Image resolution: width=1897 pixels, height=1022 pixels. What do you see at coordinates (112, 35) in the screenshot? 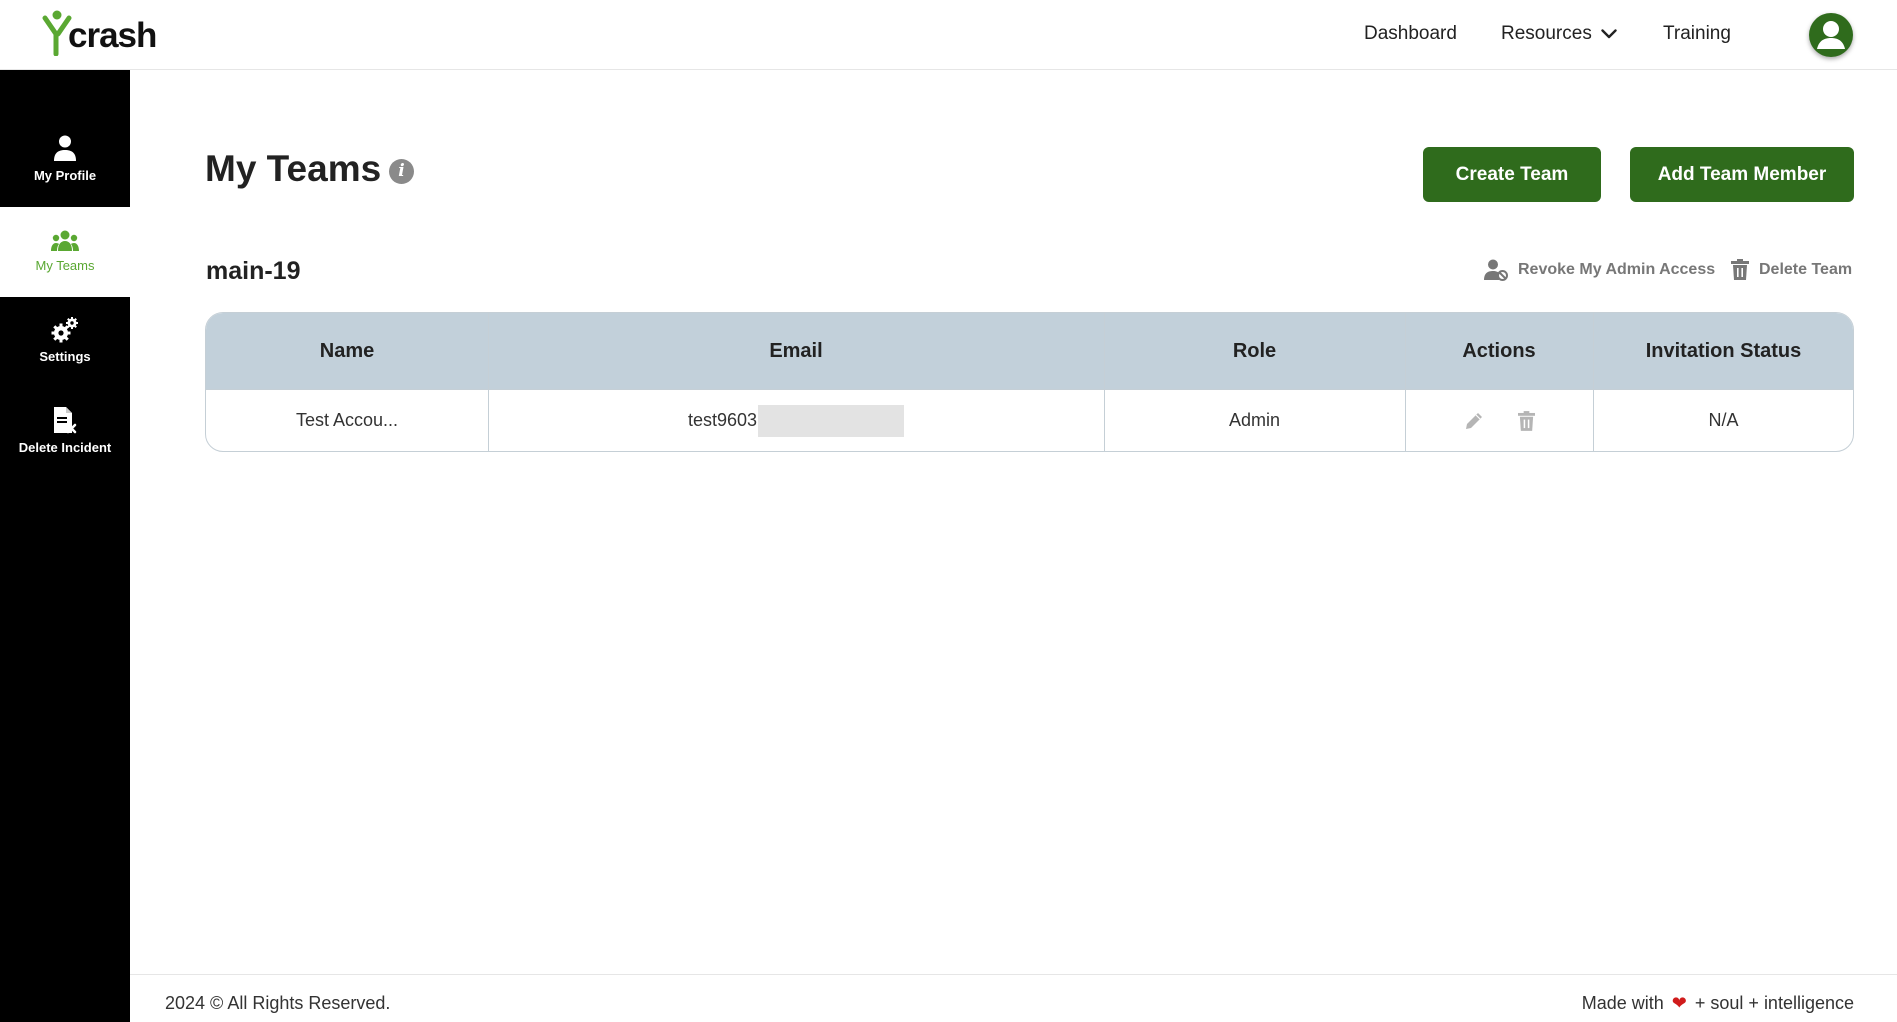
I see `logo-text: crash` at bounding box center [112, 35].